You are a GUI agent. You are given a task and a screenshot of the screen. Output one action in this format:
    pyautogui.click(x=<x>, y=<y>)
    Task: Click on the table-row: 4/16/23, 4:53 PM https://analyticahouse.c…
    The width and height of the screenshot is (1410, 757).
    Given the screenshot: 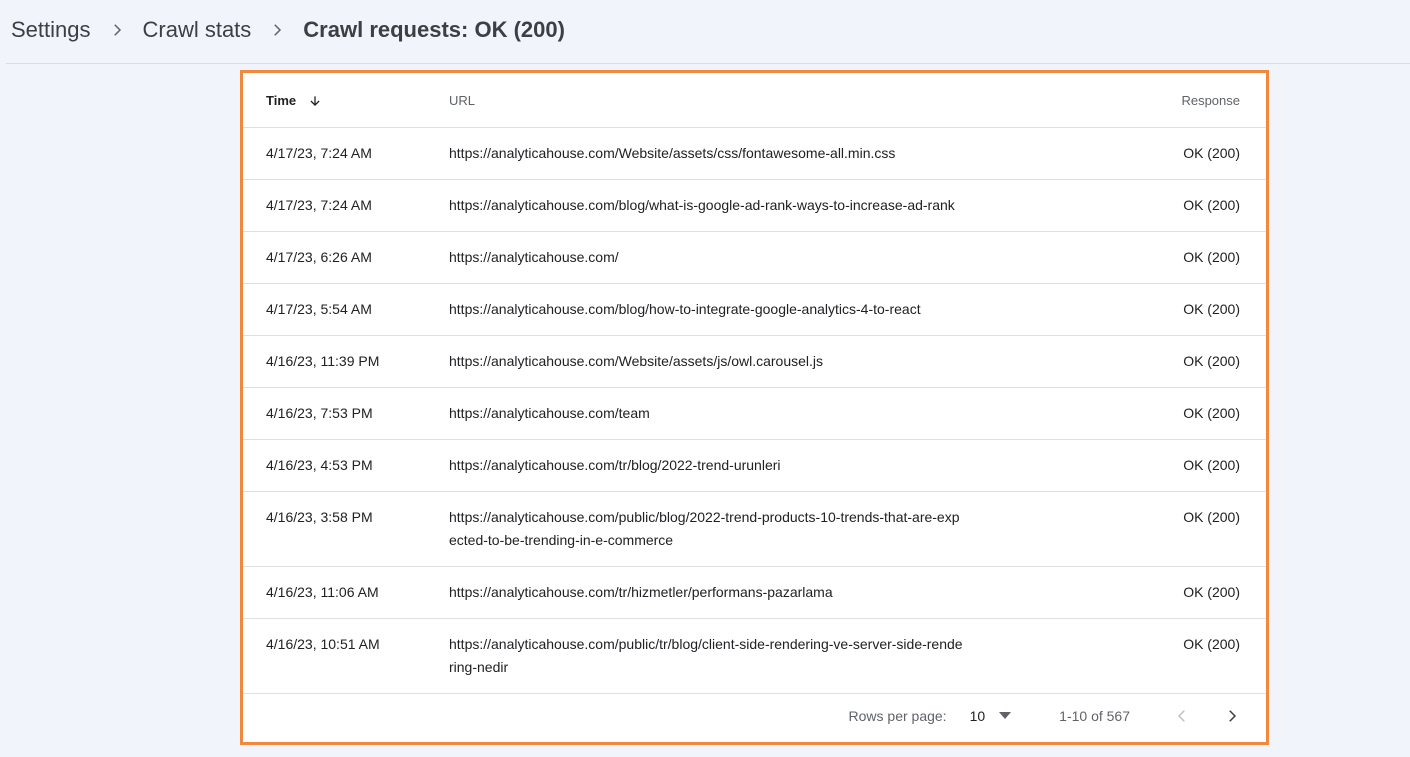 What is the action you would take?
    pyautogui.click(x=754, y=465)
    